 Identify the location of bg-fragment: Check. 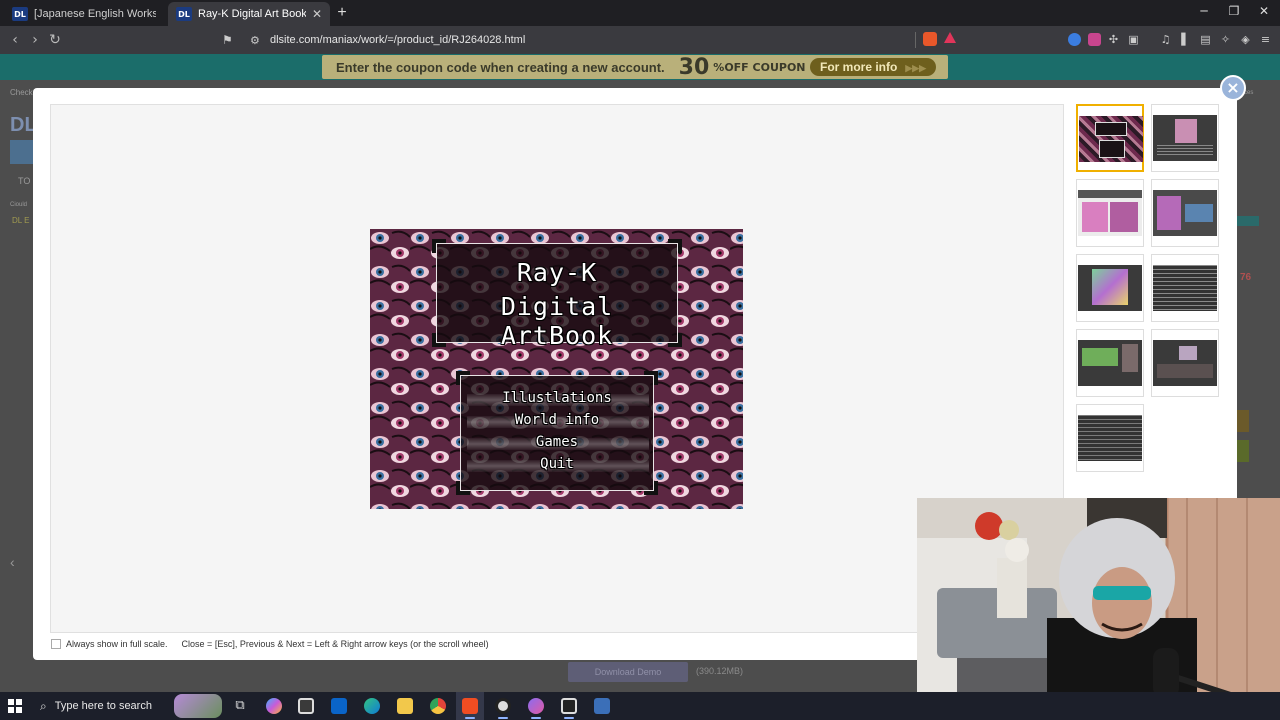
(21, 92).